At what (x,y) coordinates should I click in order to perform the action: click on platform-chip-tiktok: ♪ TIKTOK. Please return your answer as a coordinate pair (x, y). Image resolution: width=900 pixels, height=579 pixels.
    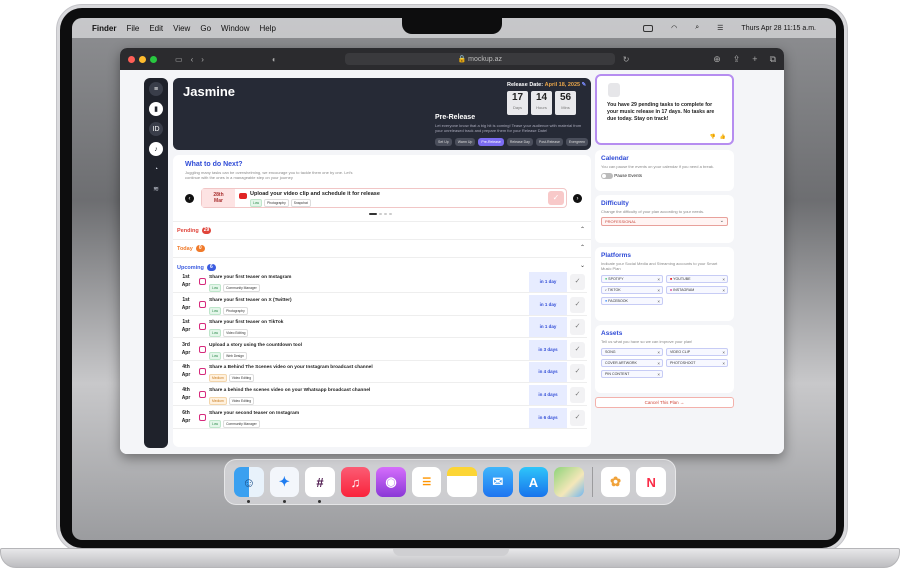
    Looking at the image, I should click on (632, 290).